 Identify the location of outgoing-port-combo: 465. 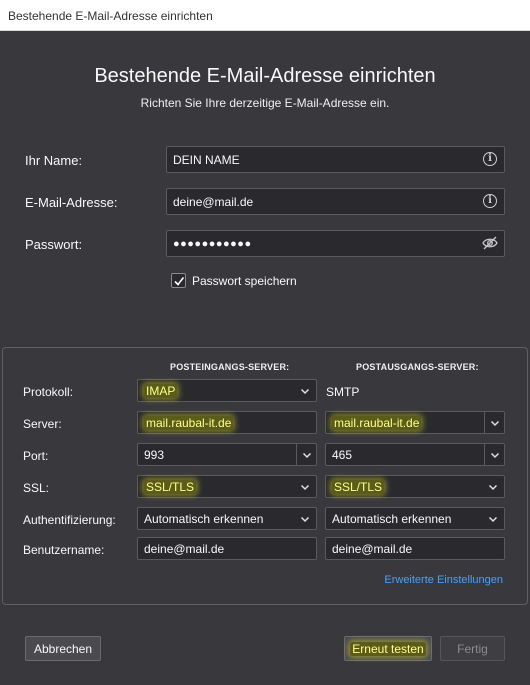
(415, 454).